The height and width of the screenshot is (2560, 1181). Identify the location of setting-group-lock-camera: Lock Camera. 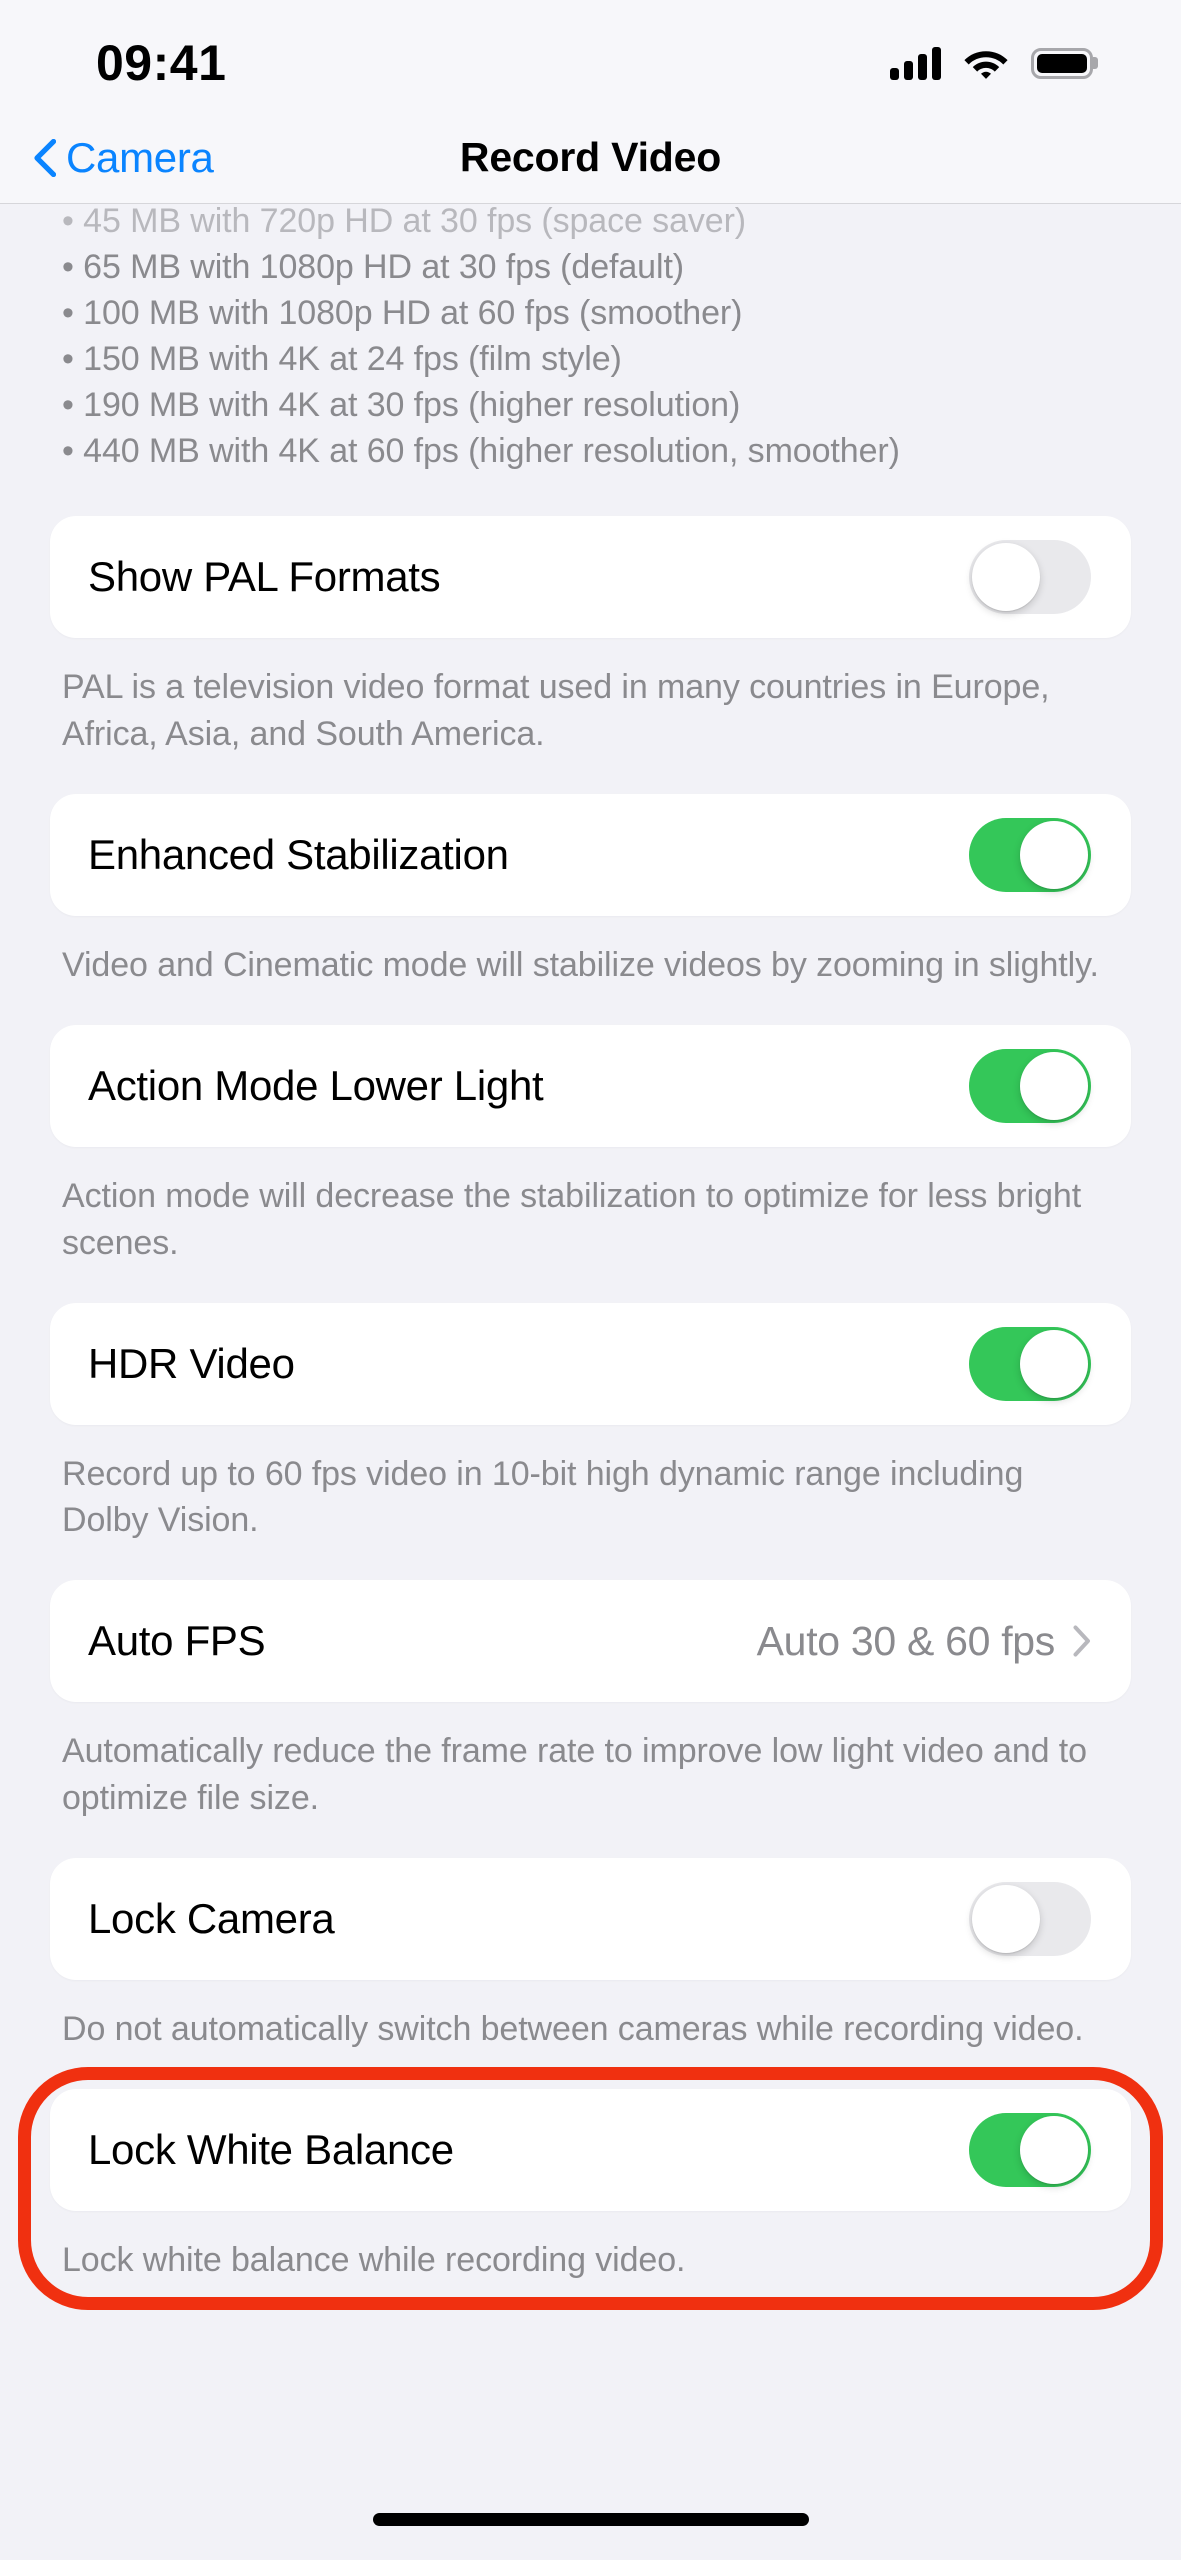
(590, 1919).